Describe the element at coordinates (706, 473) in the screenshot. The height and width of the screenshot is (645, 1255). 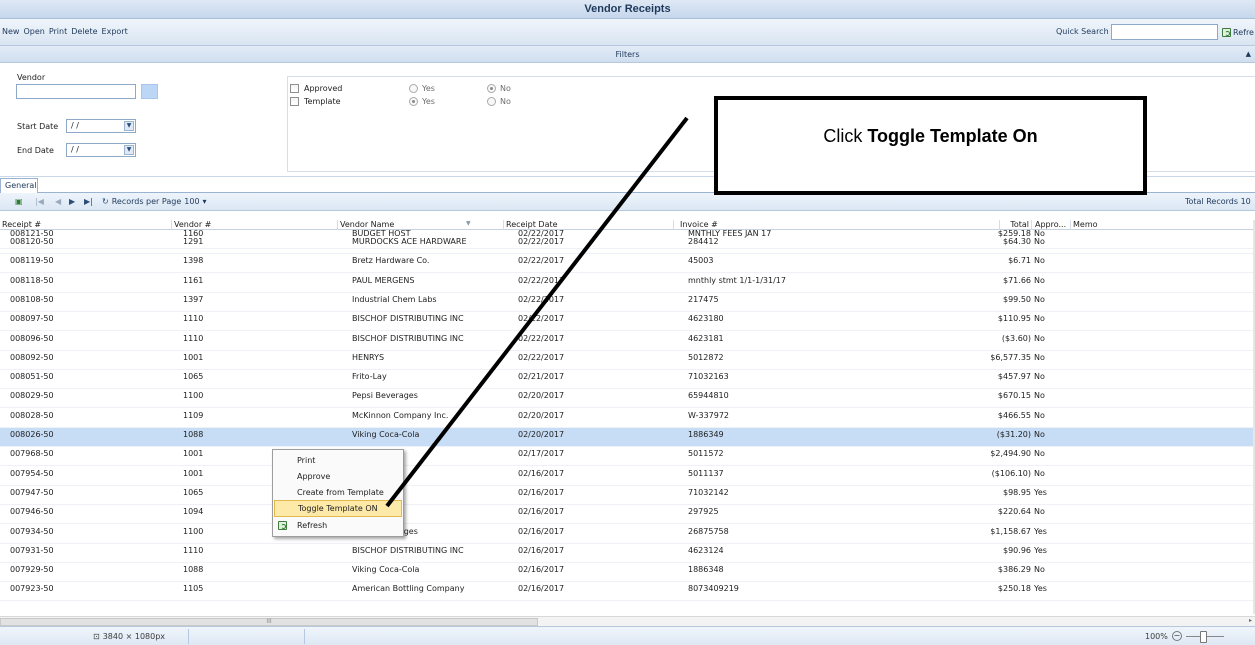
I see `cell-invoice: 5011137` at that location.